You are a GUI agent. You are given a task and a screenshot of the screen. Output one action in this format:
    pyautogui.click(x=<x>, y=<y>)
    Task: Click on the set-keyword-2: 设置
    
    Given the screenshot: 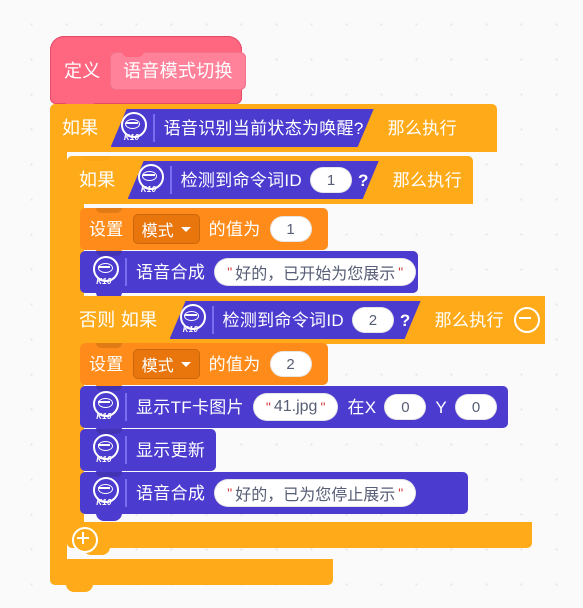 What is the action you would take?
    pyautogui.click(x=106, y=364)
    